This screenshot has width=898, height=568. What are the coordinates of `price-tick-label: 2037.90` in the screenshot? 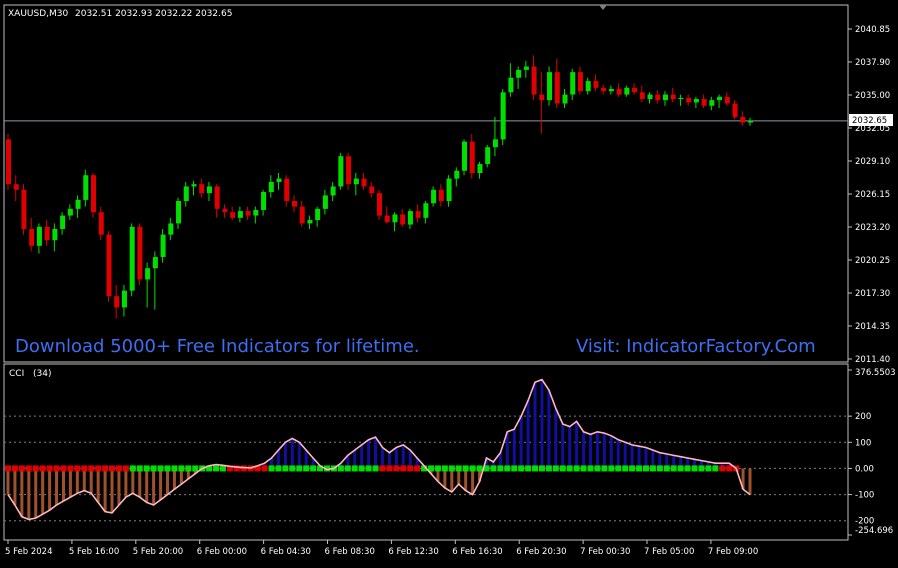 It's located at (872, 63).